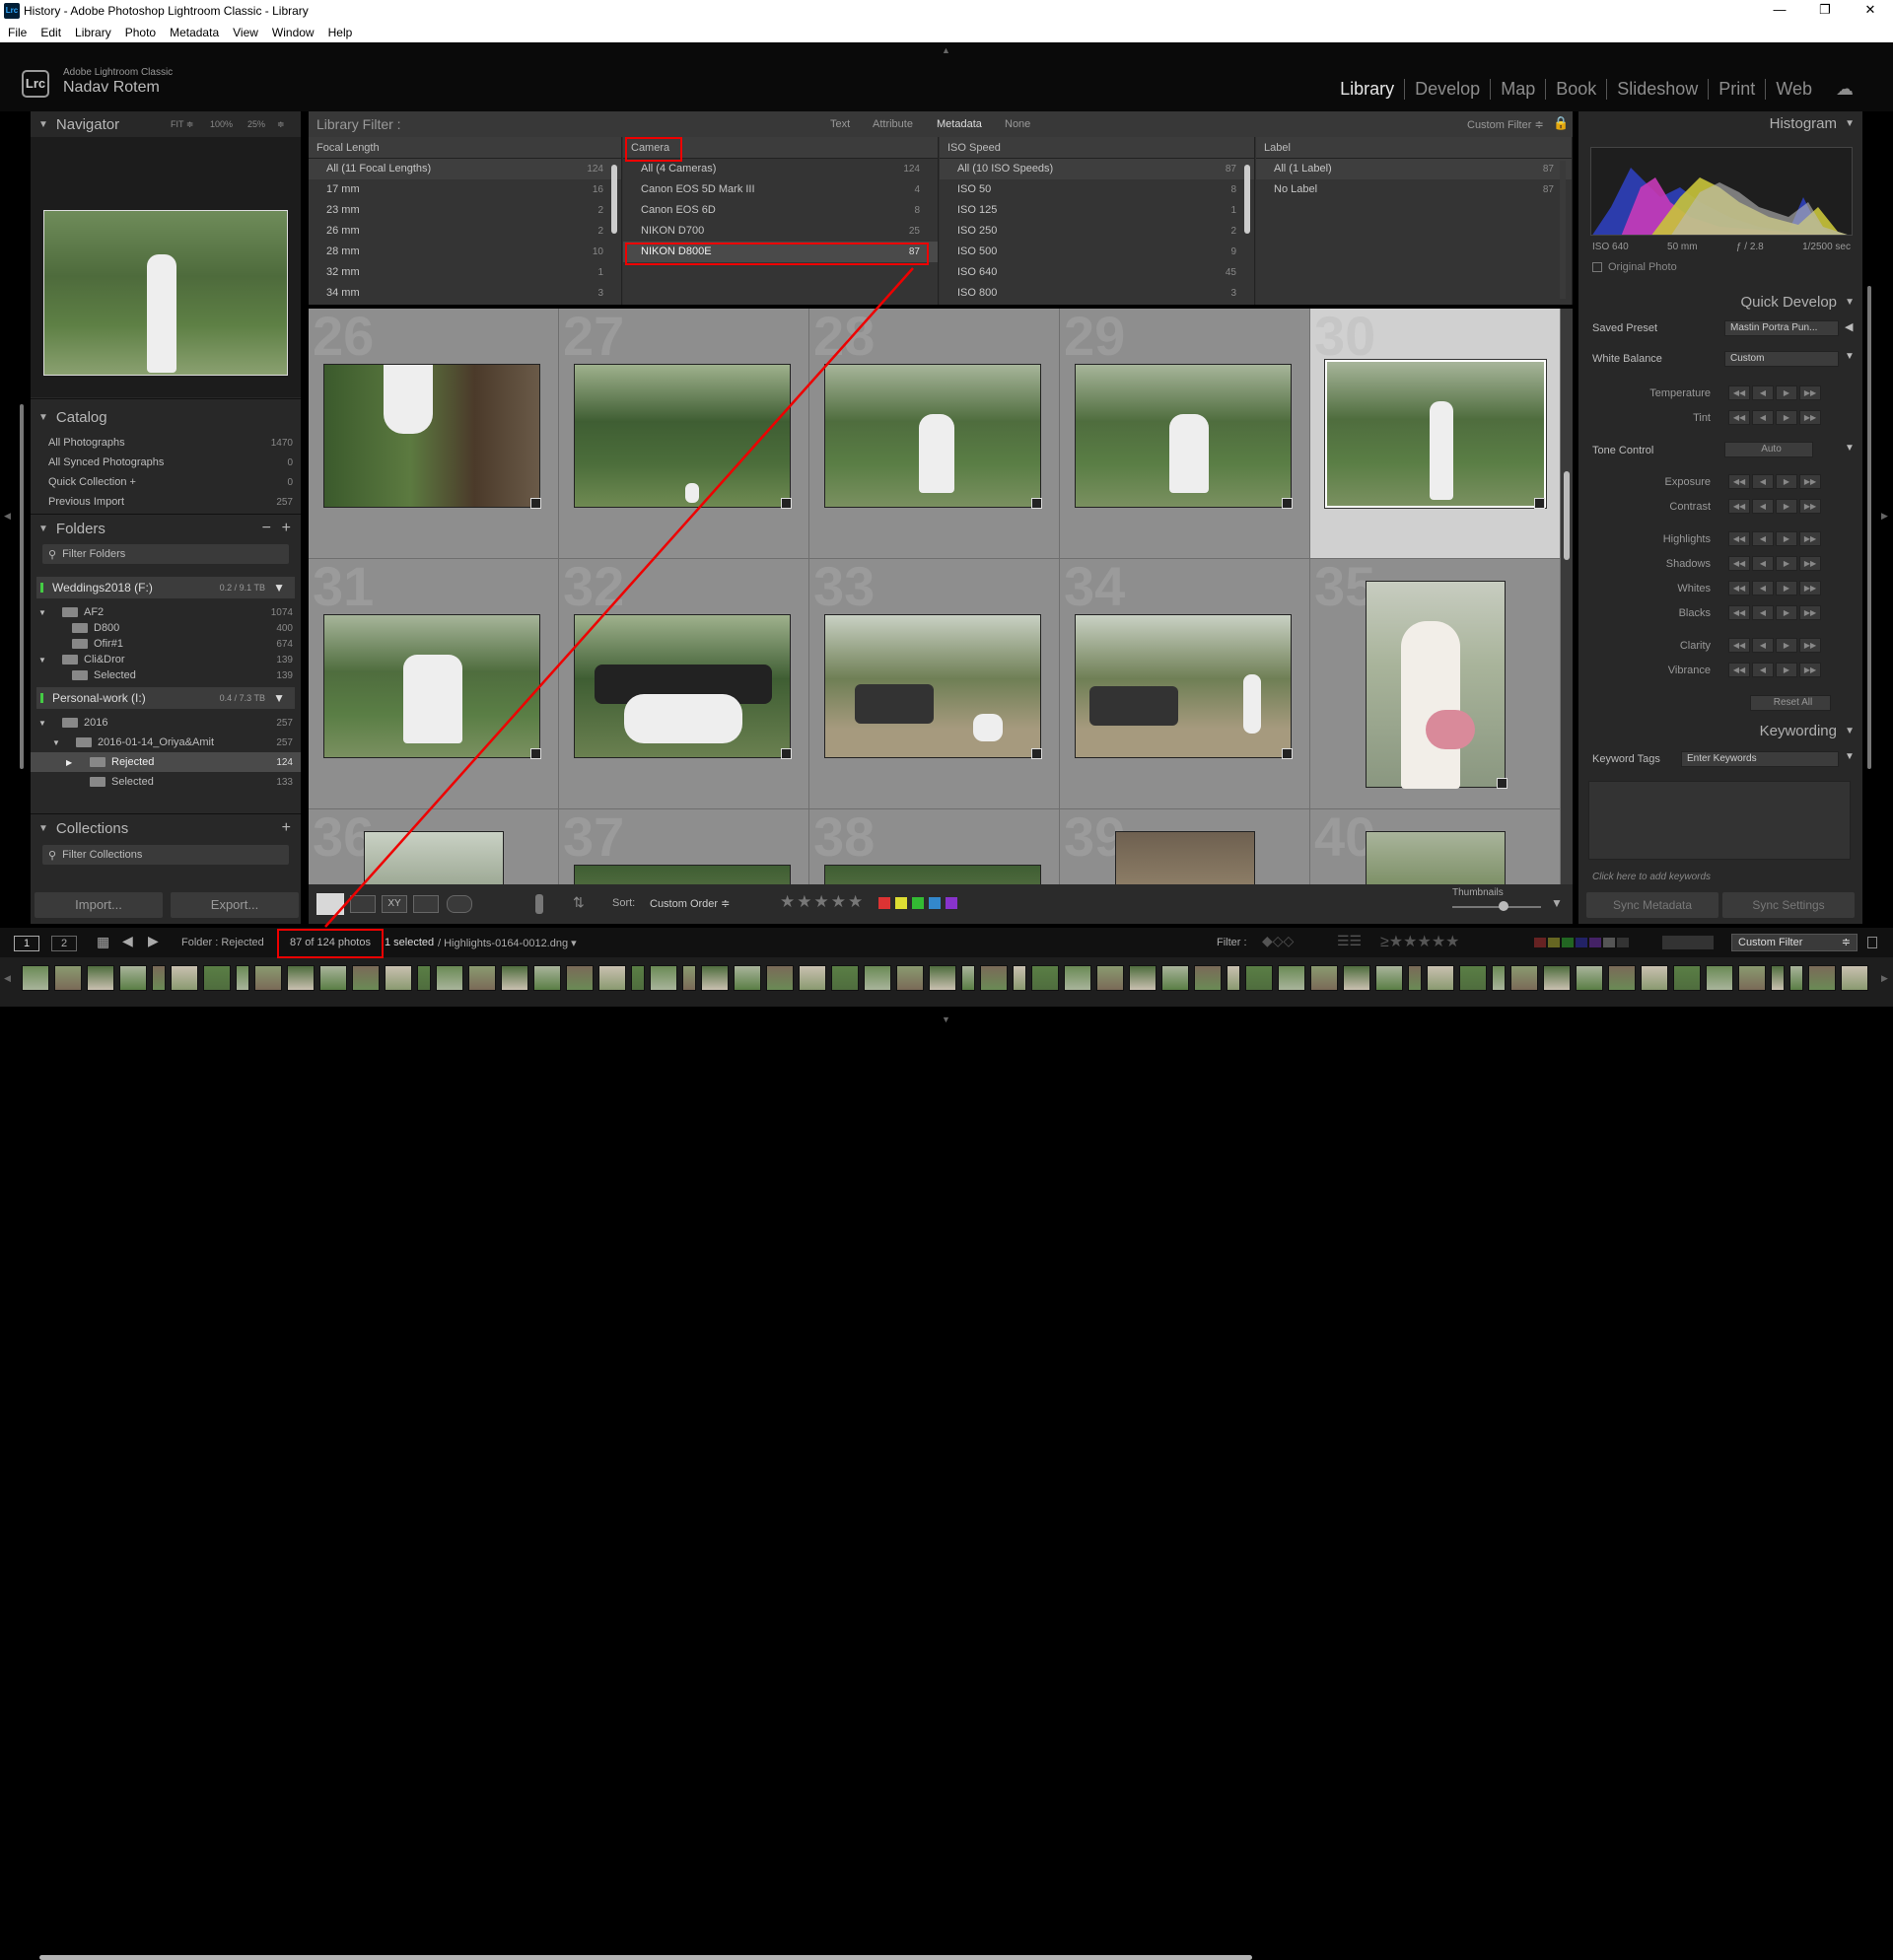 This screenshot has height=1960, width=1893. Describe the element at coordinates (1540, 942) in the screenshot. I see `red-filter-icon` at that location.